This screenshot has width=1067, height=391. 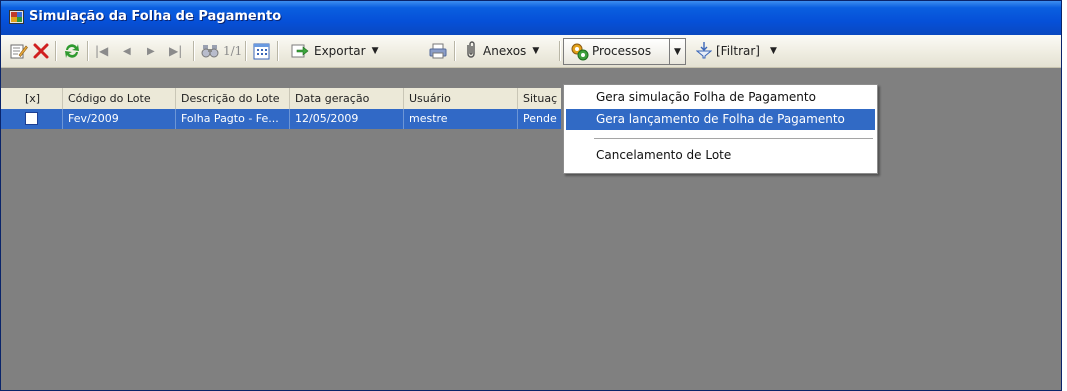 I want to click on menu-item-cancelamento: Cancelamento de Lote, so click(x=720, y=155).